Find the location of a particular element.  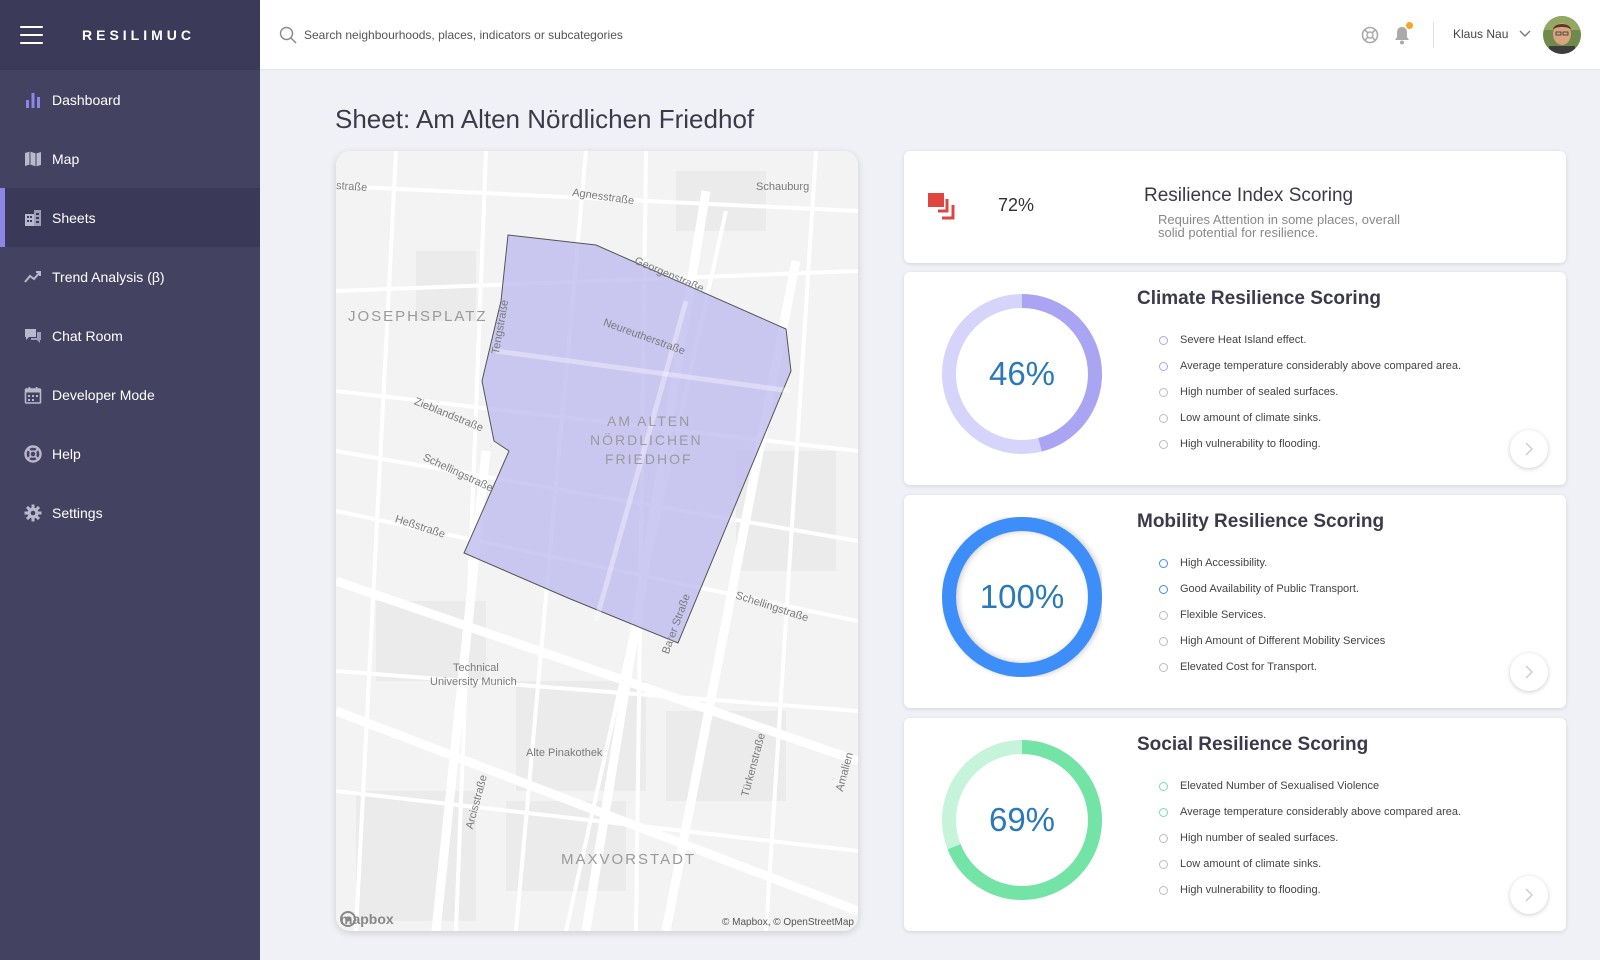

list-item-text: High number of sealed surfaces. is located at coordinates (1259, 392).